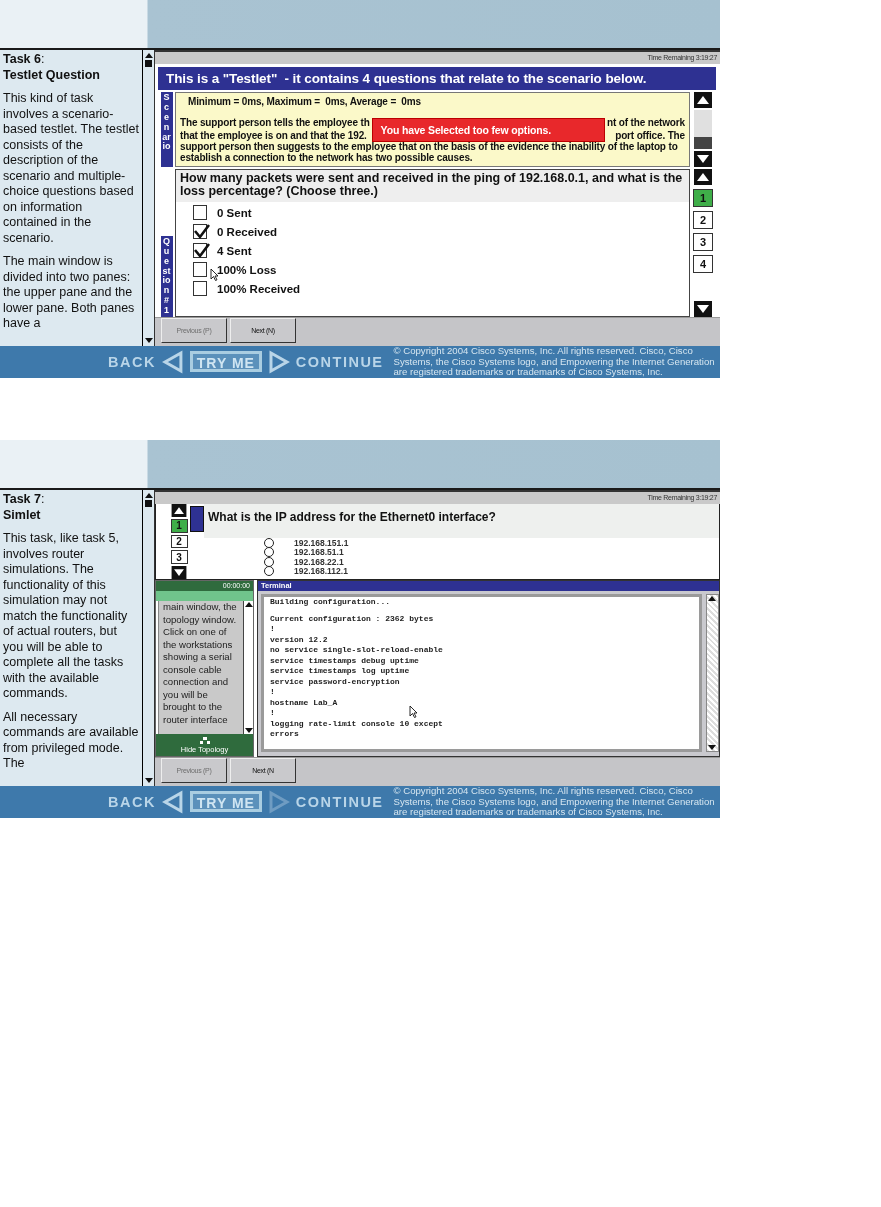 This screenshot has width=881, height=1207. Describe the element at coordinates (340, 671) in the screenshot. I see `terminal-line: service timestamps log uptime` at that location.